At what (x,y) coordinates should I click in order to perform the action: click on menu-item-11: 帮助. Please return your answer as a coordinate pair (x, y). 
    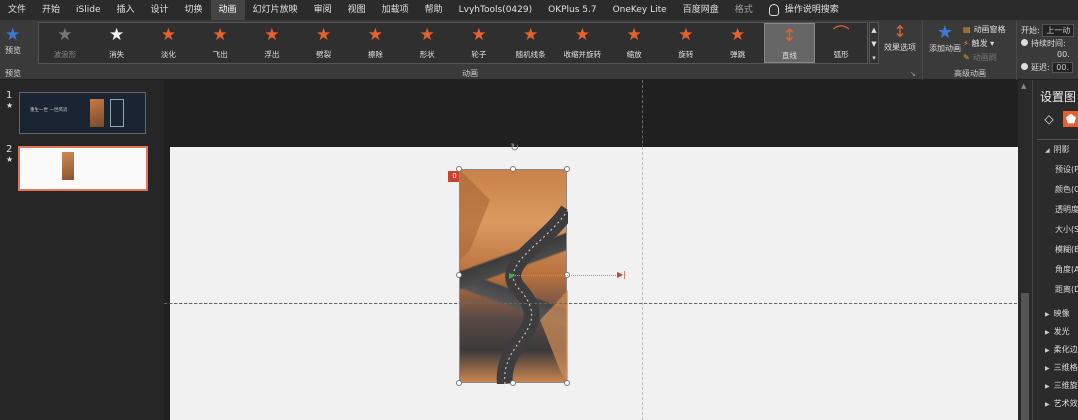
    Looking at the image, I should click on (434, 10).